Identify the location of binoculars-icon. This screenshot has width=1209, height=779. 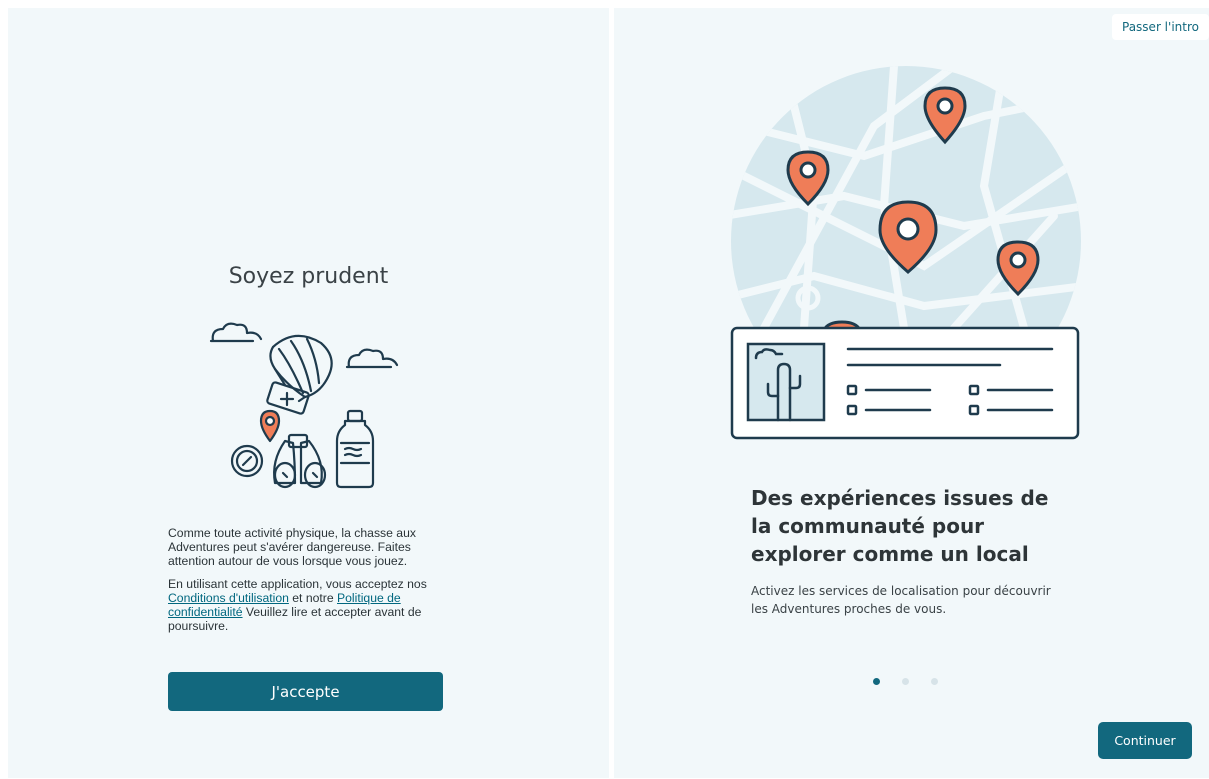
(300, 461).